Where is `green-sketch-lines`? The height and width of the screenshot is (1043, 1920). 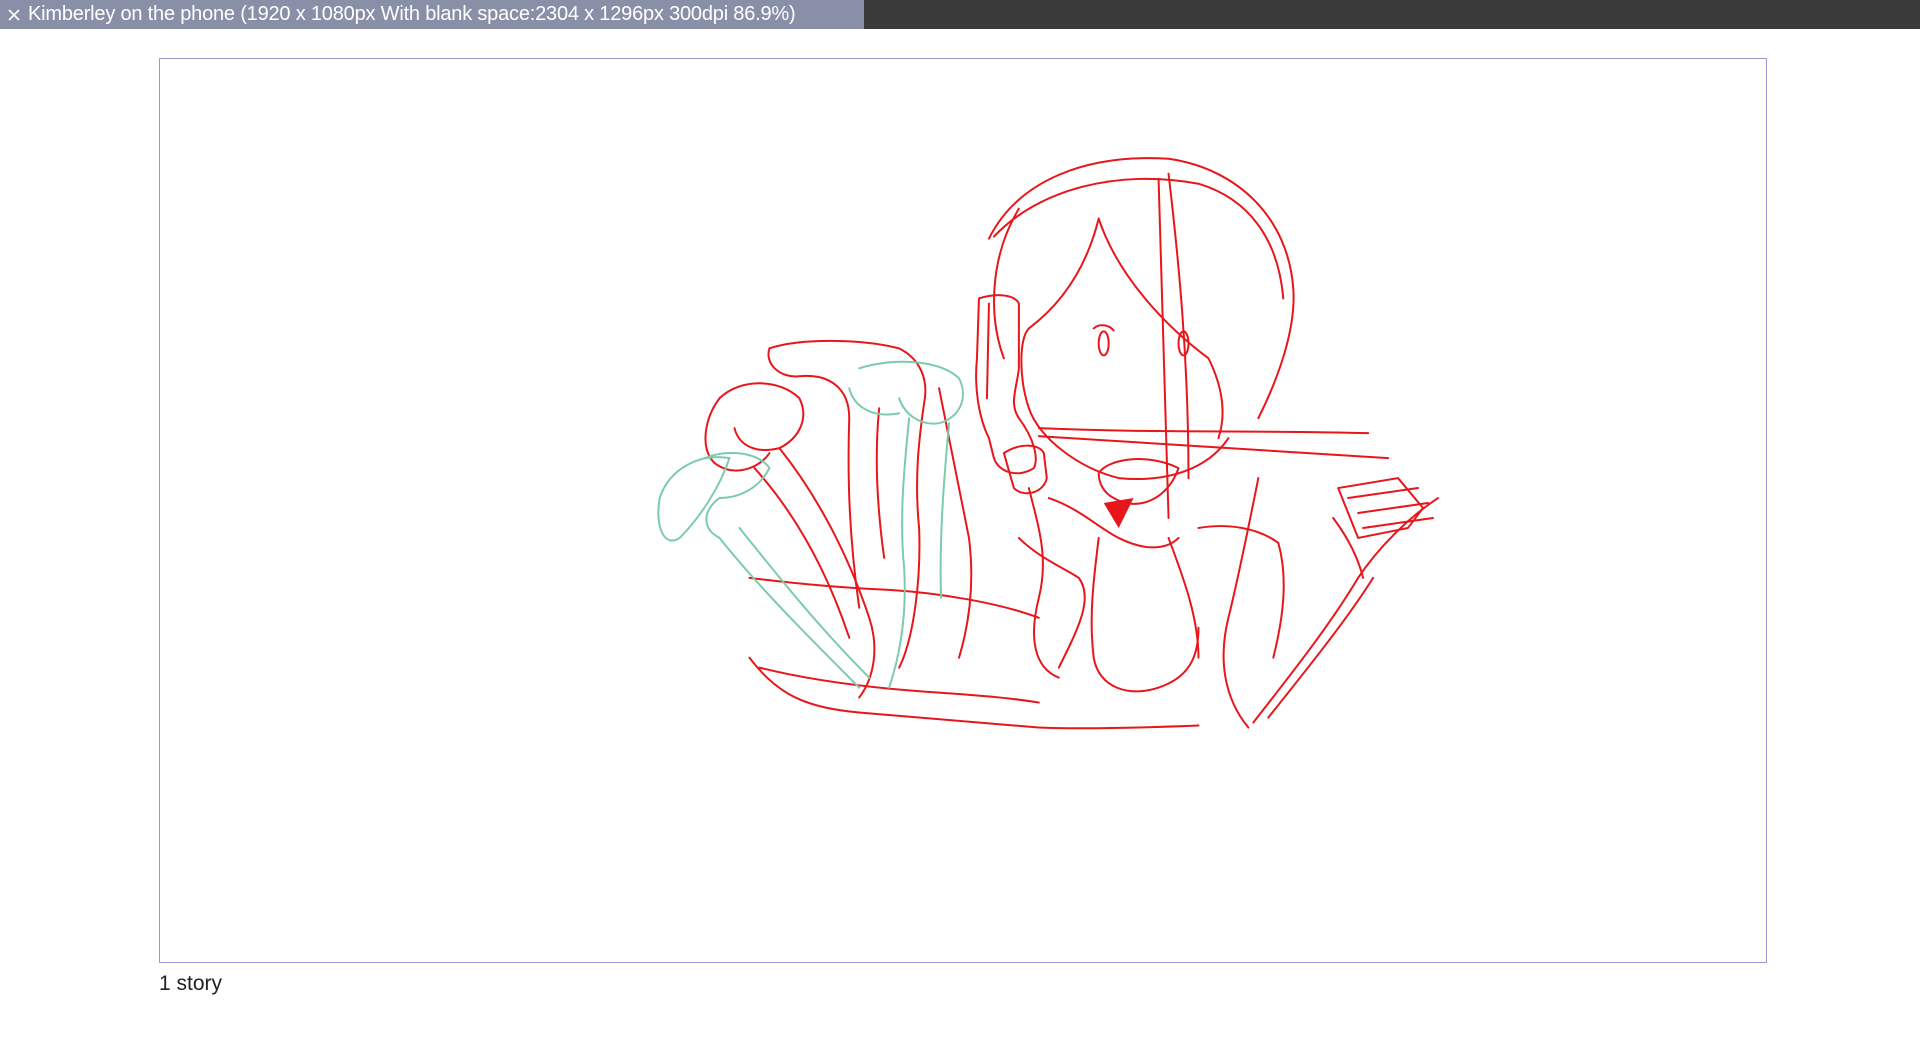 green-sketch-lines is located at coordinates (810, 524).